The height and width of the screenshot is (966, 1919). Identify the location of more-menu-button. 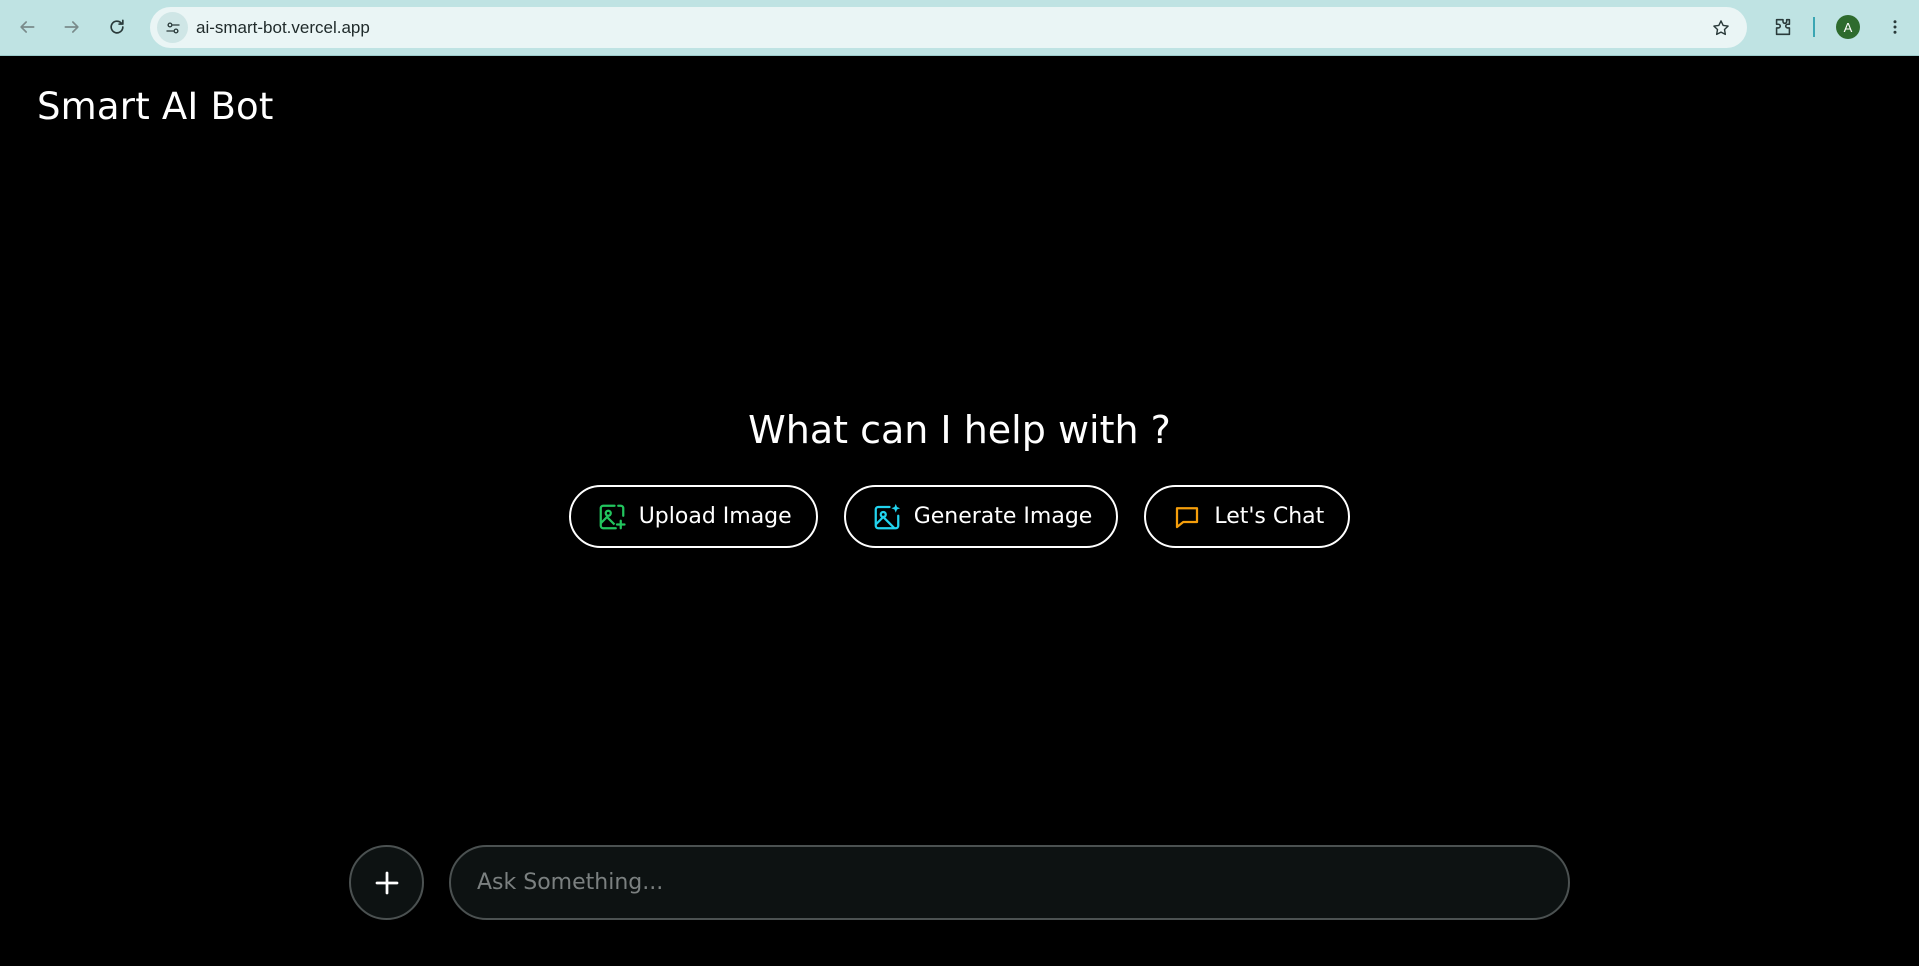
(1895, 27).